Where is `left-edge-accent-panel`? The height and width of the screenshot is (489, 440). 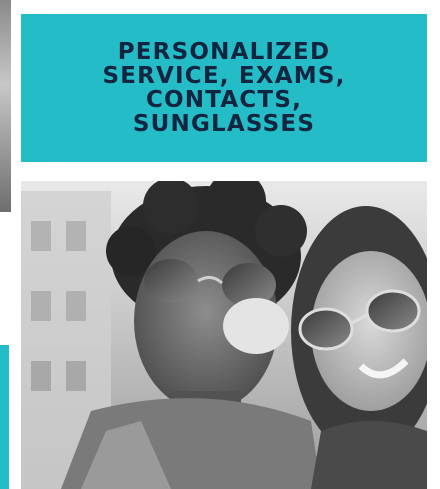
left-edge-accent-panel is located at coordinates (4, 417).